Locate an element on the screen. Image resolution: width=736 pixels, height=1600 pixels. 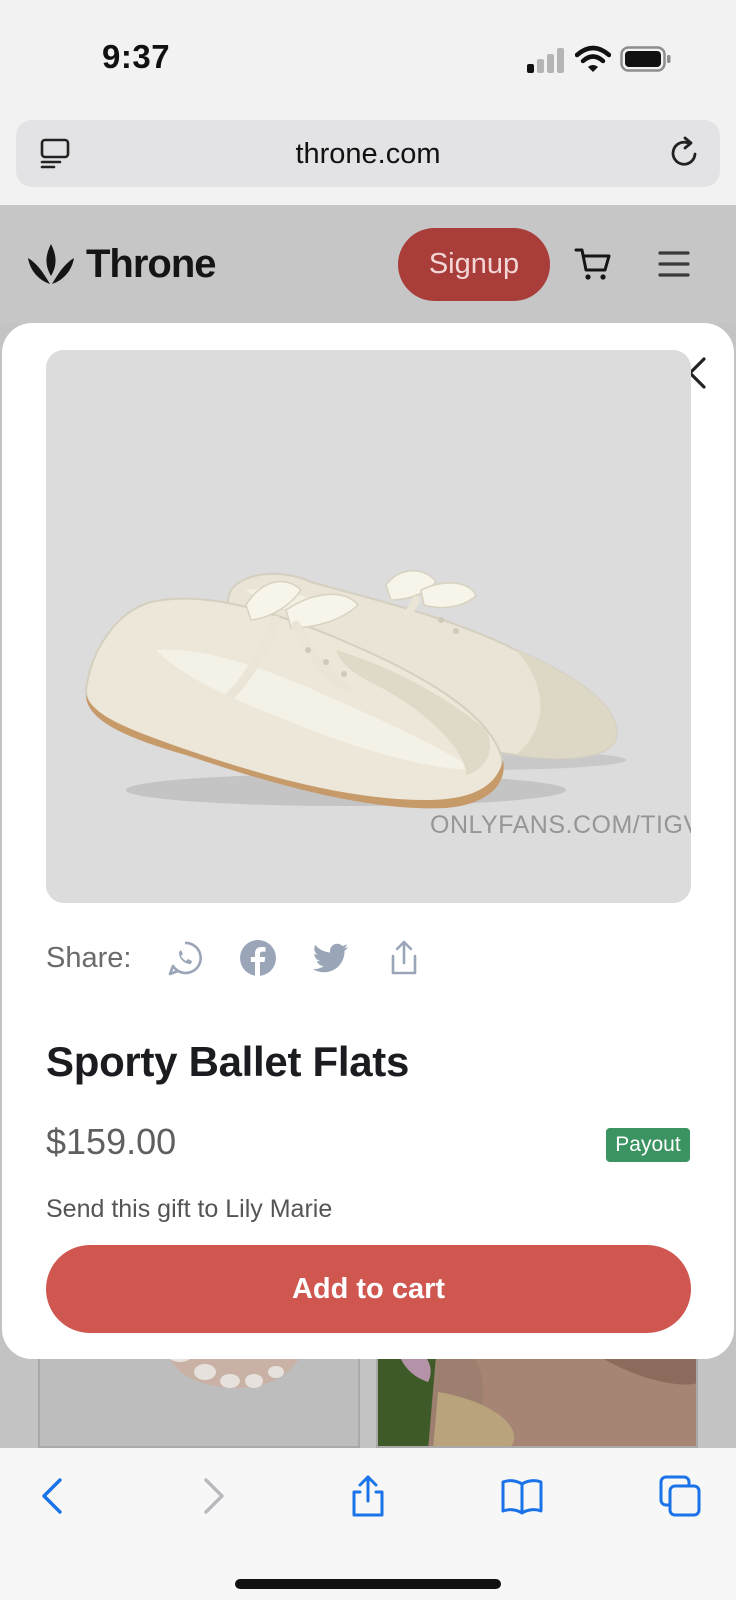
address-bar: throne.com is located at coordinates (368, 153).